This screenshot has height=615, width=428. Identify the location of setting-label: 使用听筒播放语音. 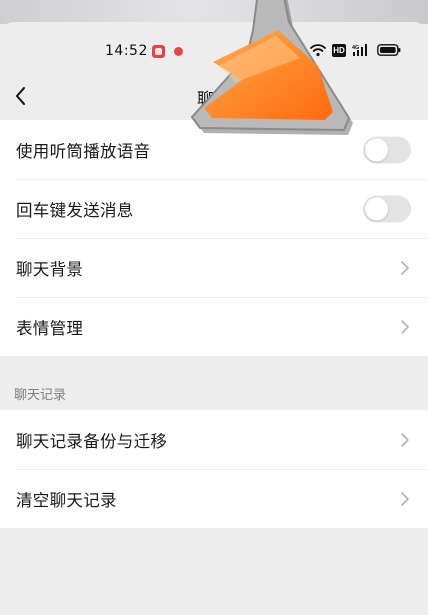
(83, 151).